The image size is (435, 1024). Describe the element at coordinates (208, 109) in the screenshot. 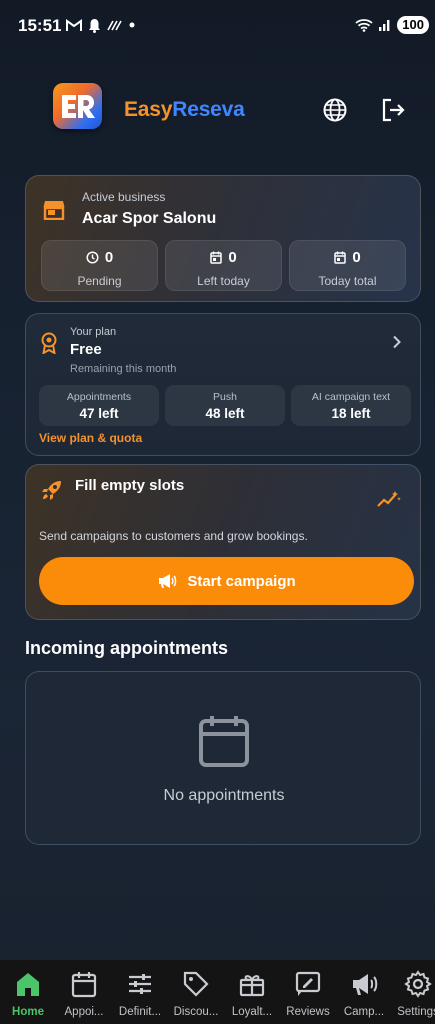

I see `app-name-reseva: Reseva` at that location.